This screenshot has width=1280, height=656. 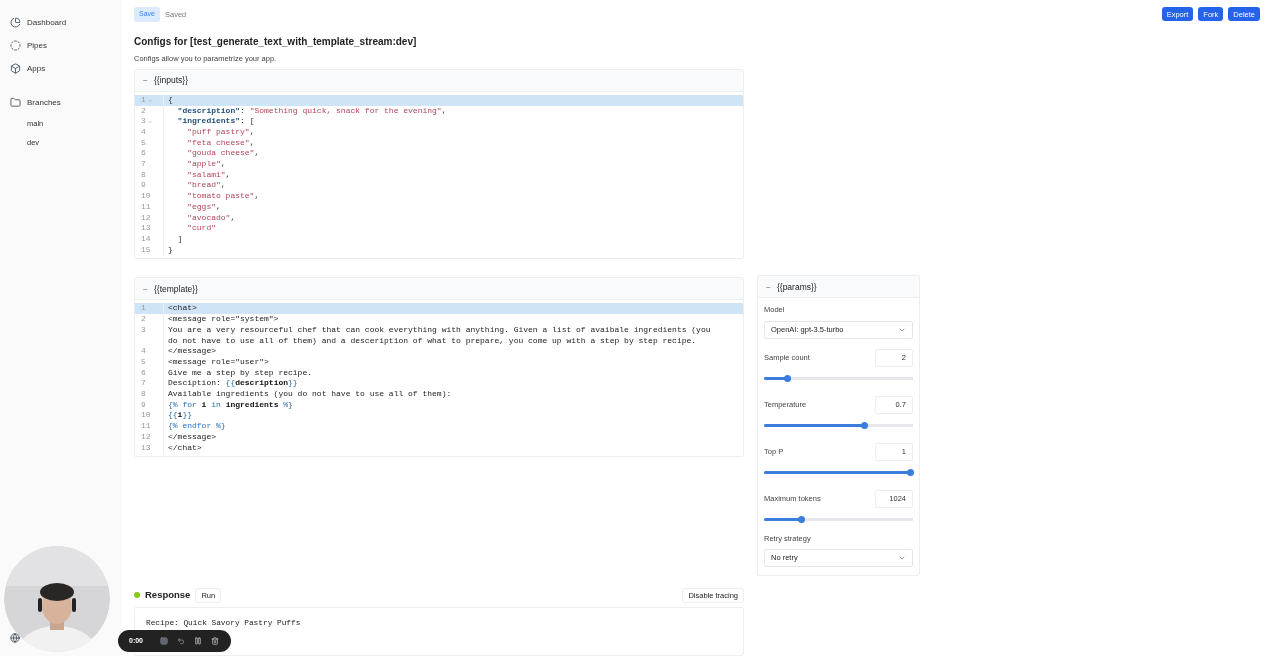 I want to click on dashed-circle-icon, so click(x=15, y=45).